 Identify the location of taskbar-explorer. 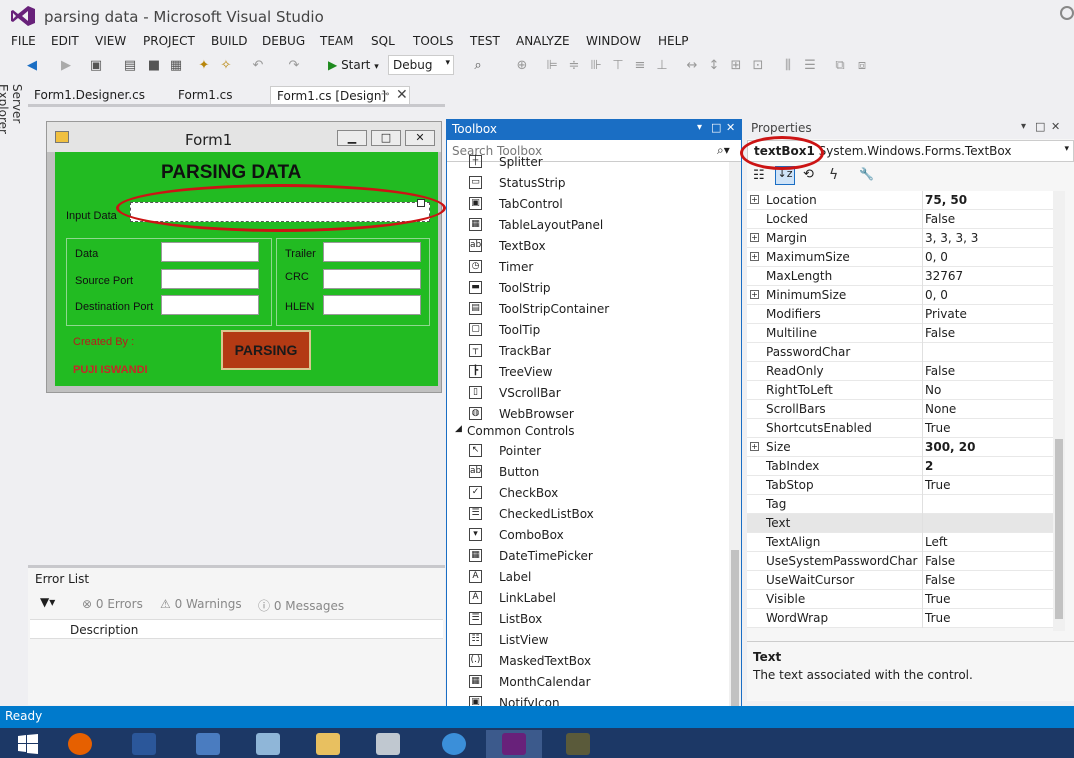
(328, 744).